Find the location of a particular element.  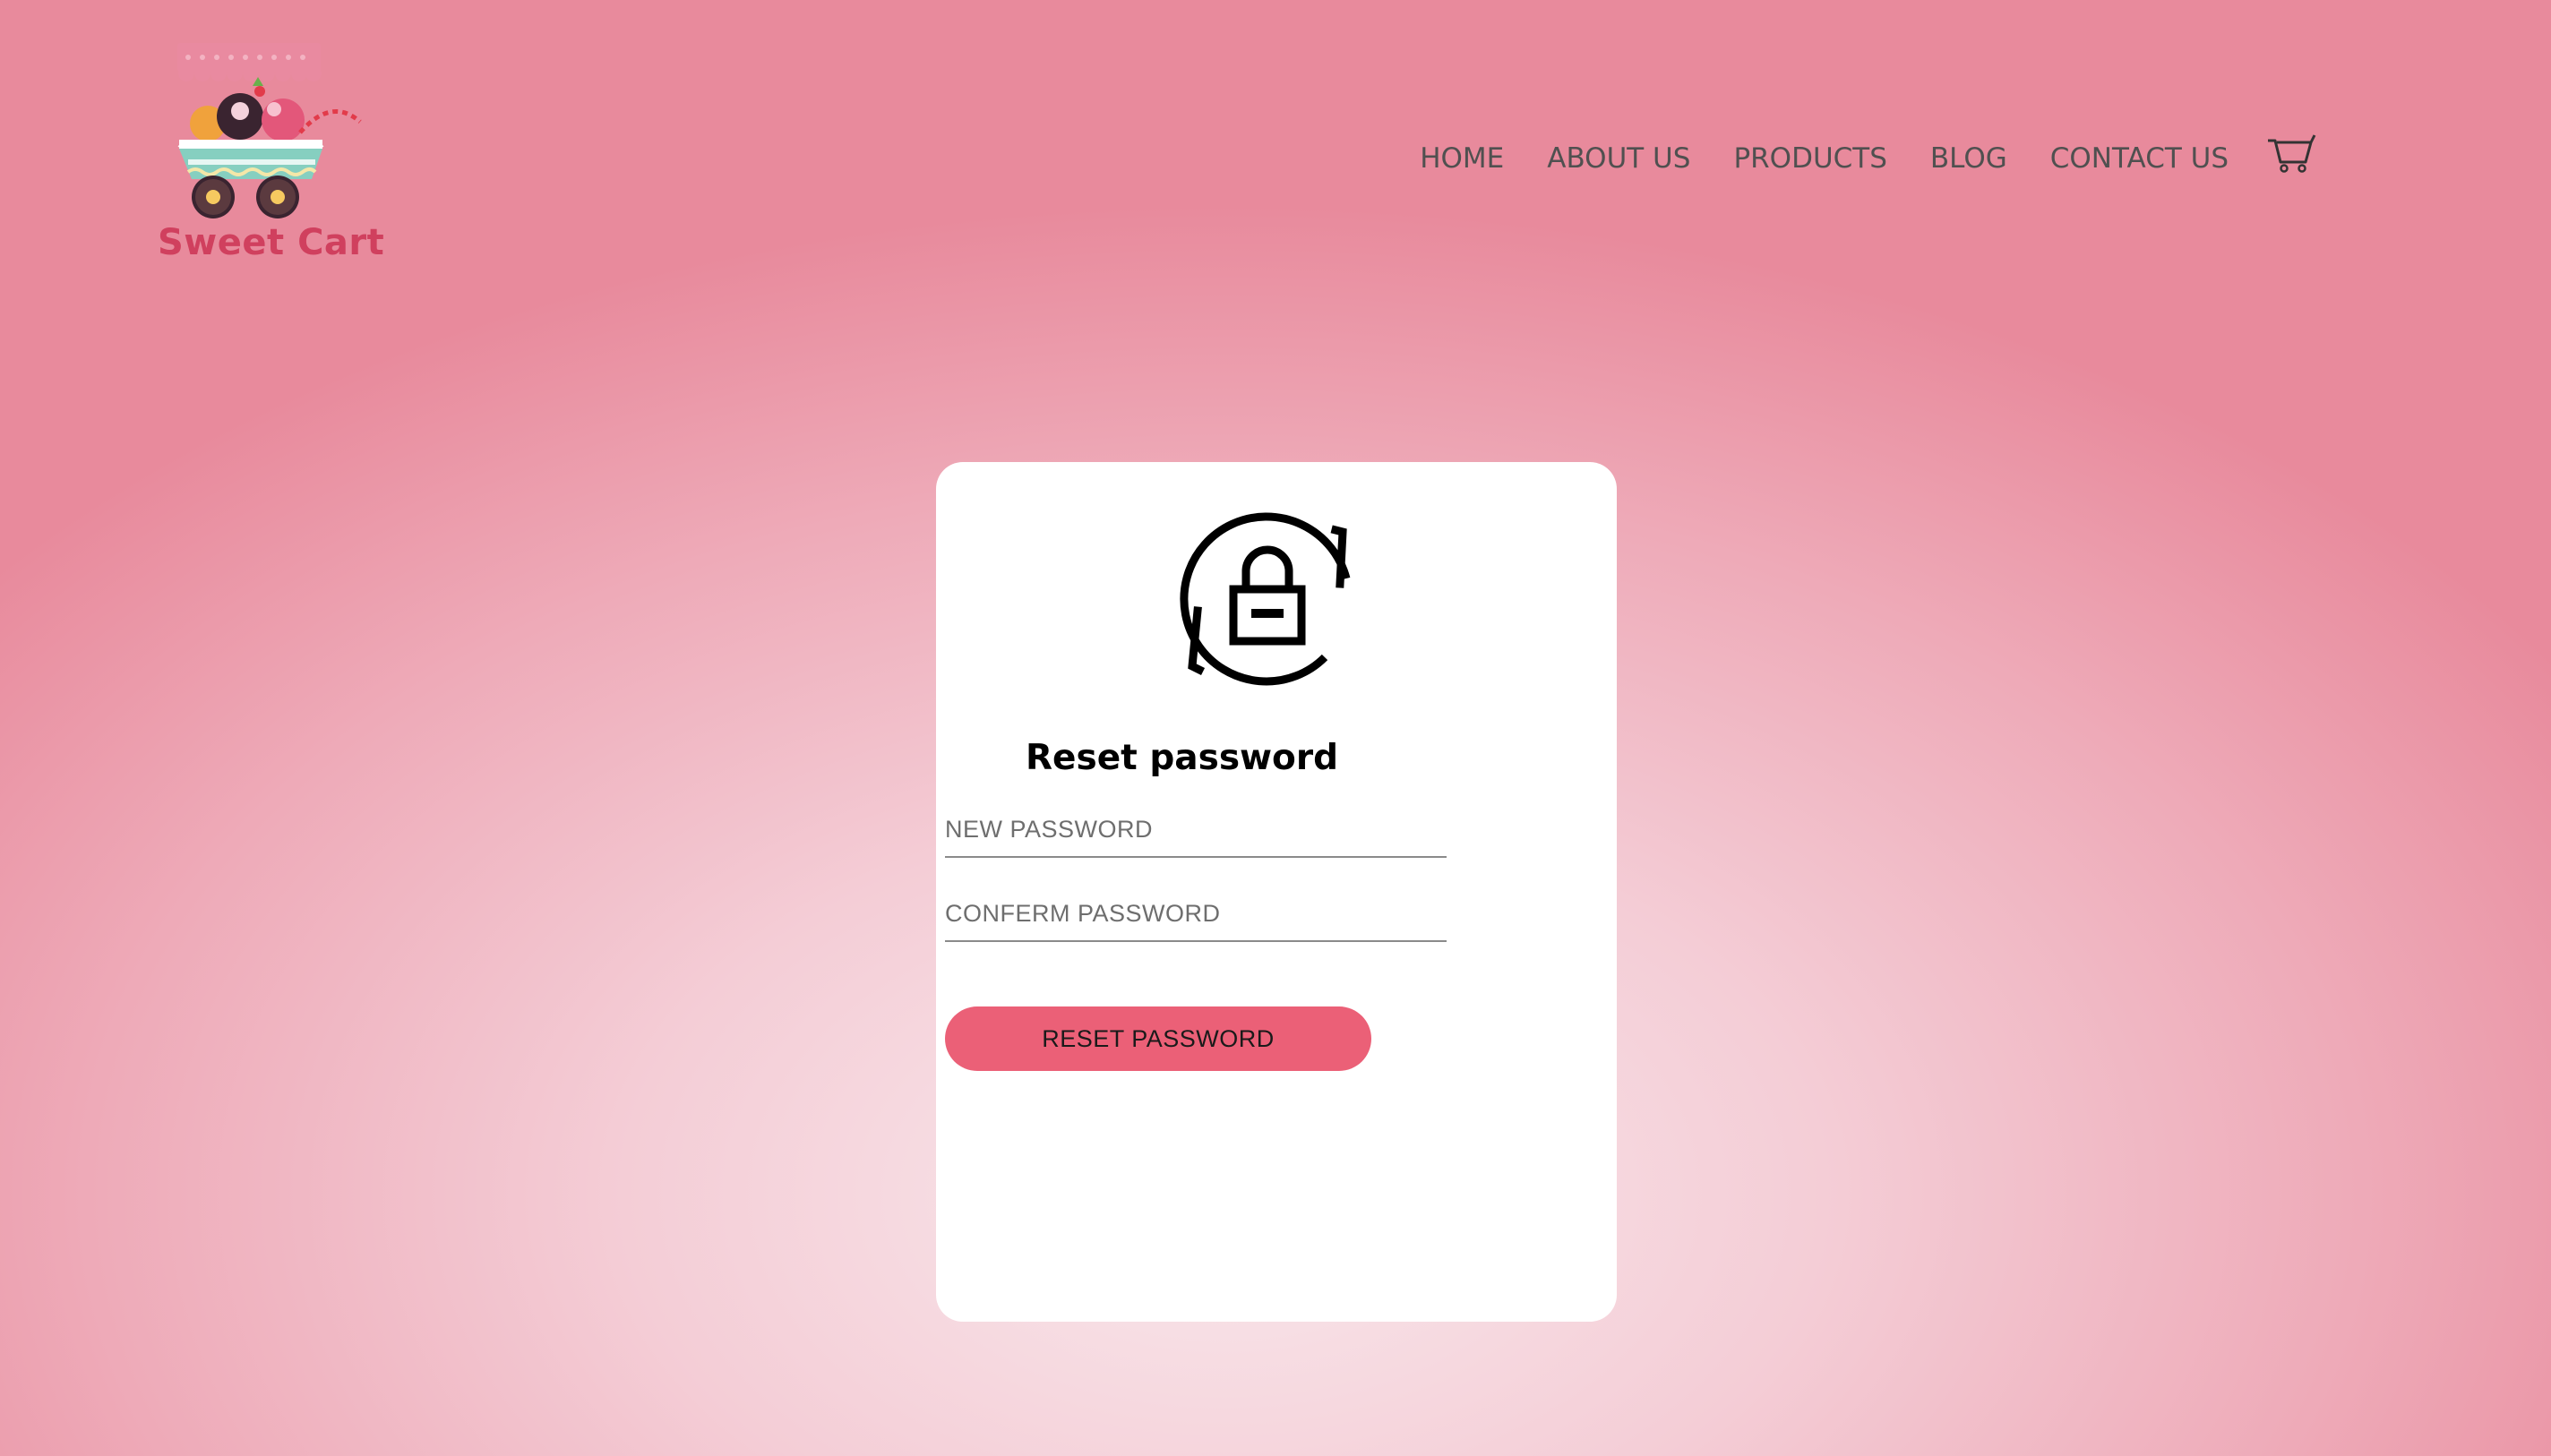

nav-about-us: ABOUT US is located at coordinates (1619, 158).